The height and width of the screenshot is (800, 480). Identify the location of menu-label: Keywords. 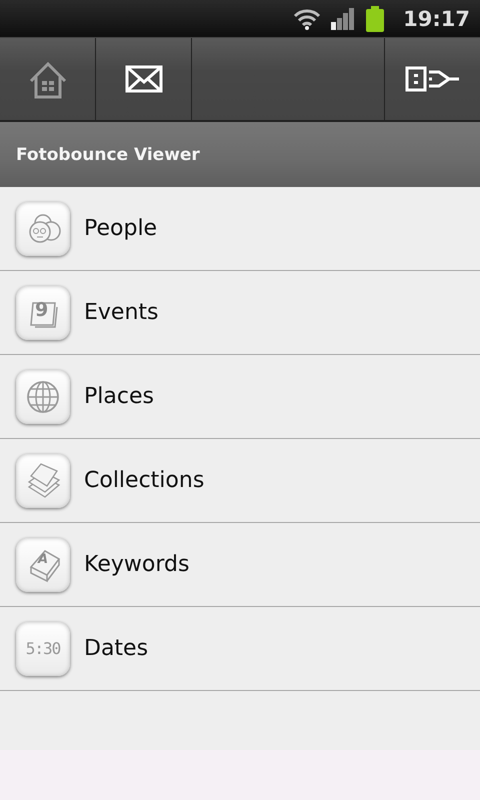
(137, 564).